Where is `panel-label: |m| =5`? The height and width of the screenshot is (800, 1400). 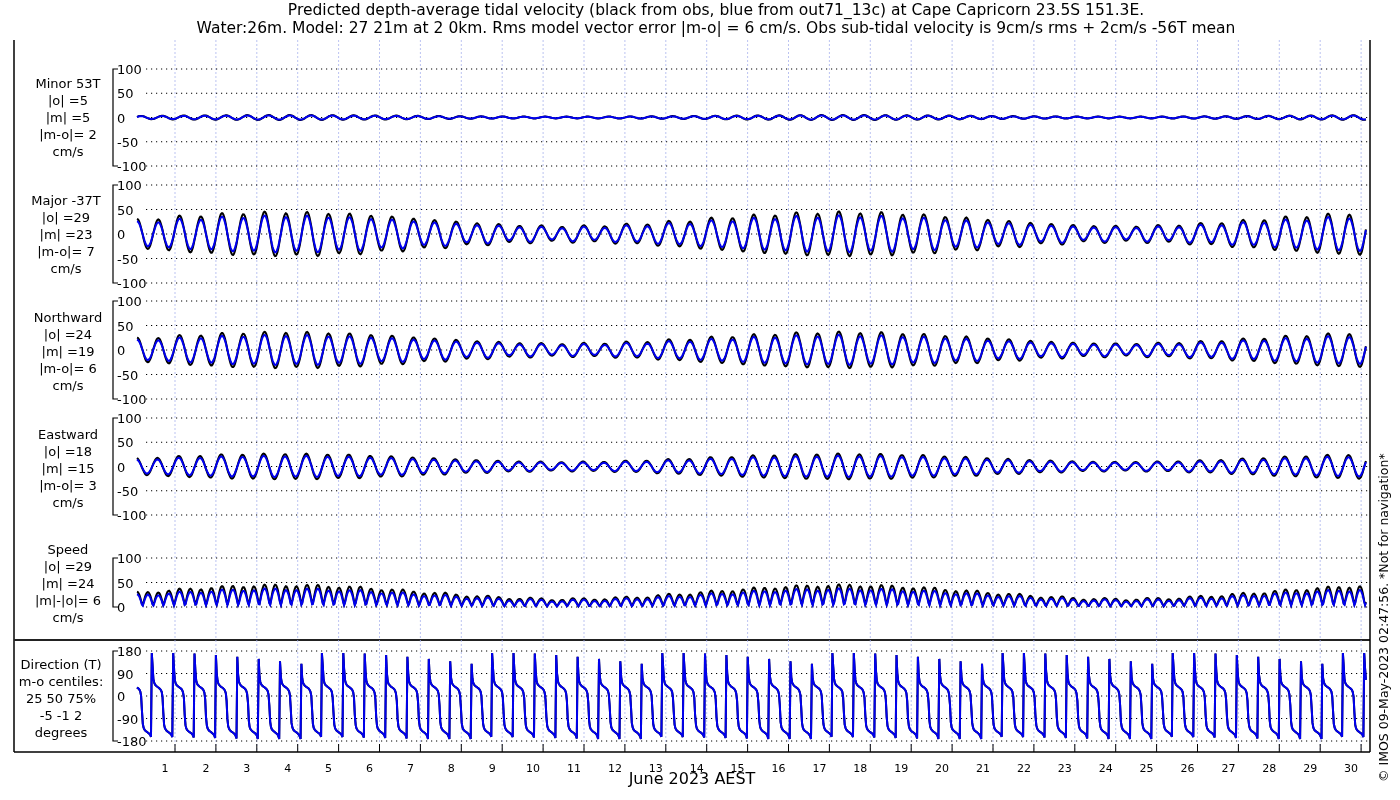
panel-label: |m| =5 is located at coordinates (68, 117).